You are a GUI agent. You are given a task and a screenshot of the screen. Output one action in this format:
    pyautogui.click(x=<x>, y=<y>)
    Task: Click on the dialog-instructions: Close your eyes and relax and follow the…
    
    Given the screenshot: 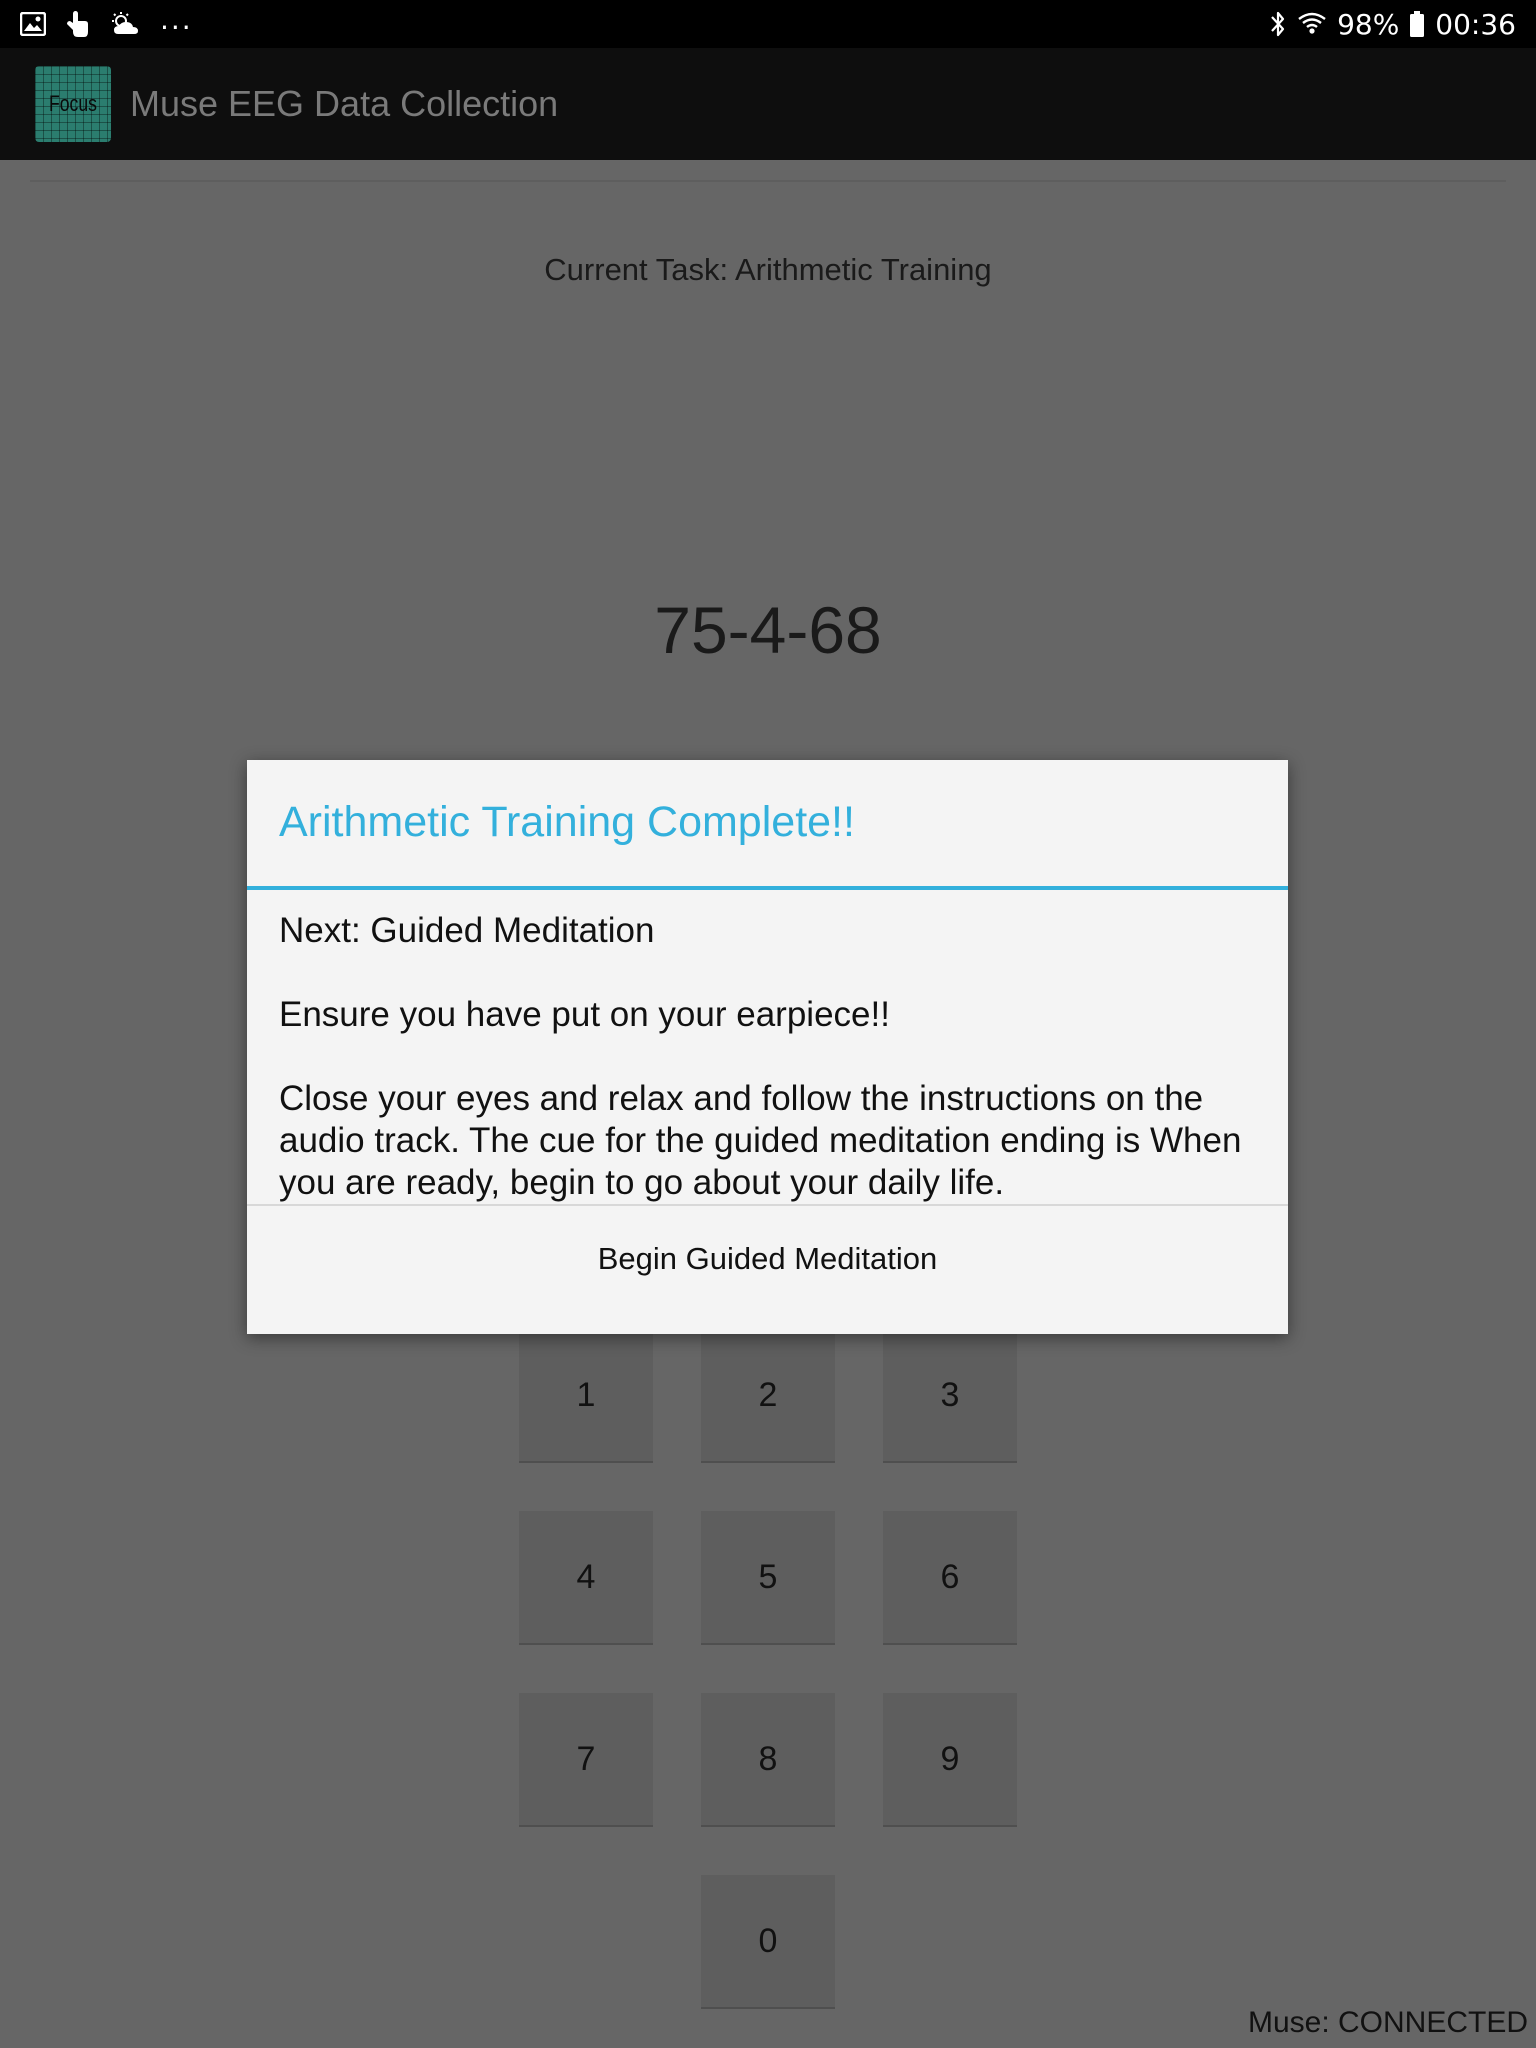 What is the action you would take?
    pyautogui.click(x=760, y=1140)
    